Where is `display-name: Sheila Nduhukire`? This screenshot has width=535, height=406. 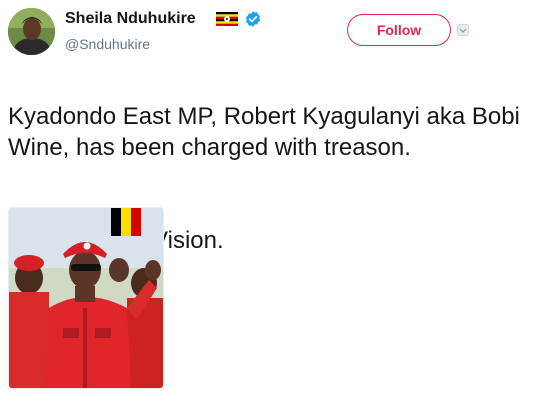 display-name: Sheila Nduhukire is located at coordinates (130, 19).